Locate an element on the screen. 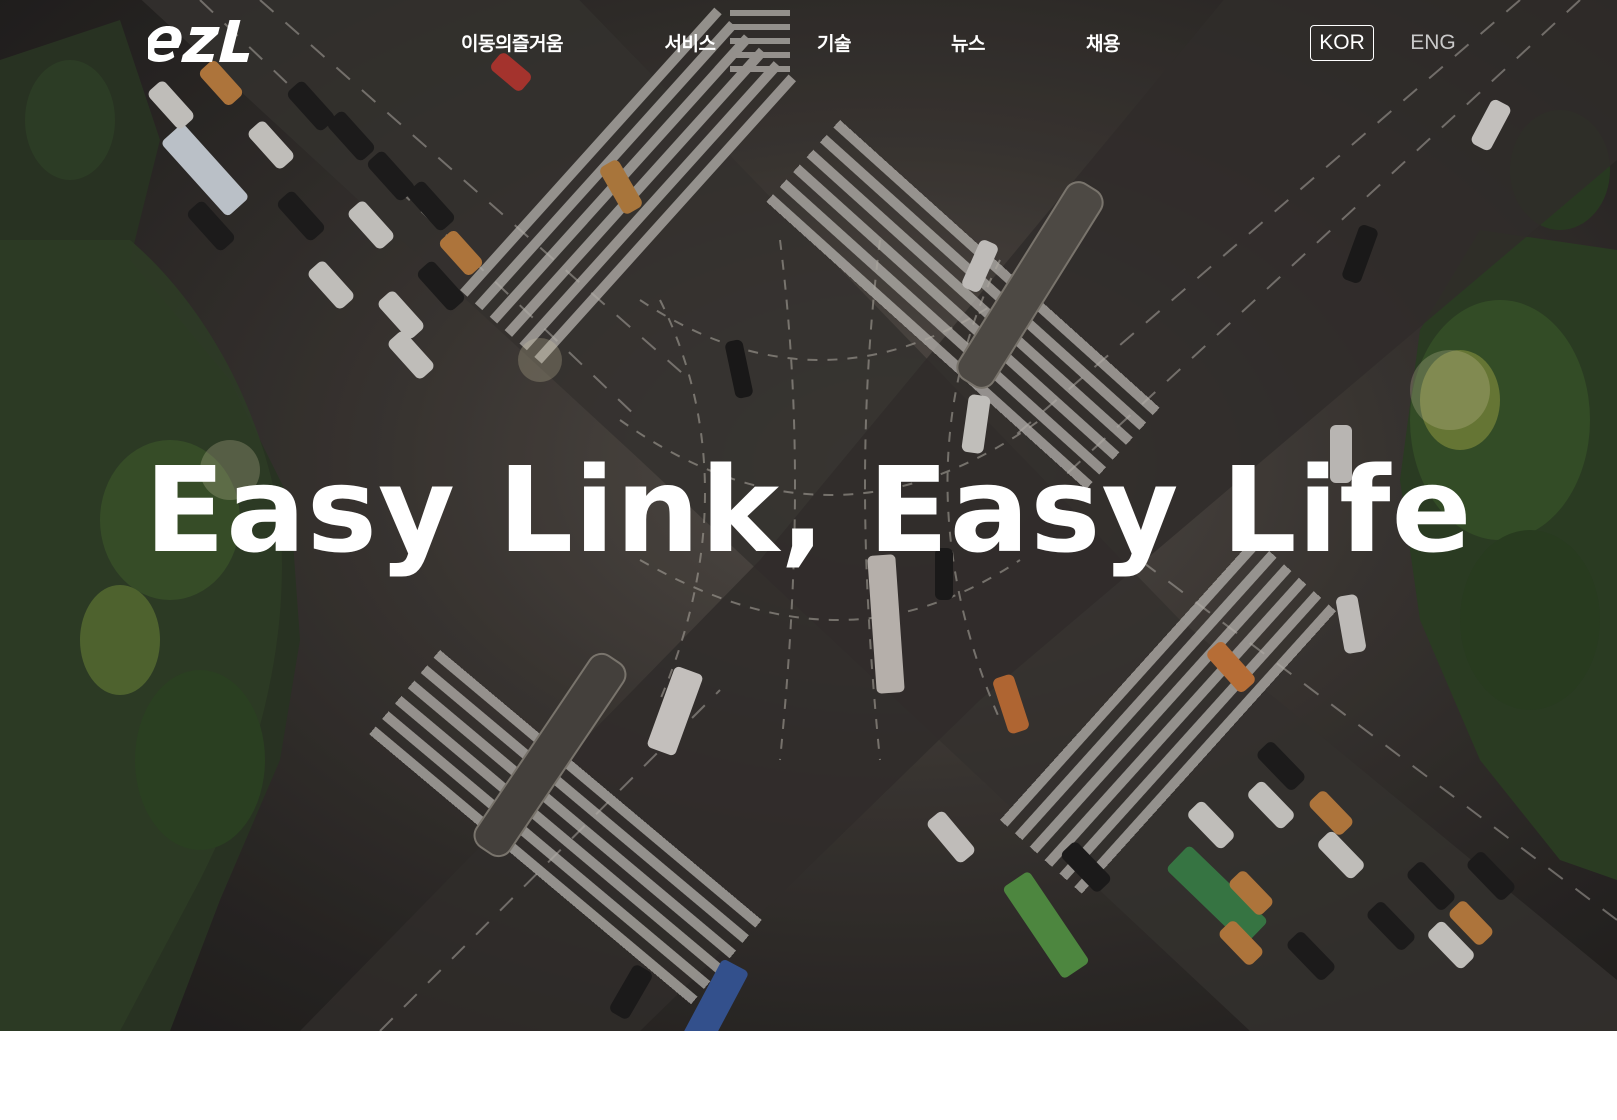 The width and height of the screenshot is (1617, 1120). below-hero-section is located at coordinates (808, 1075).